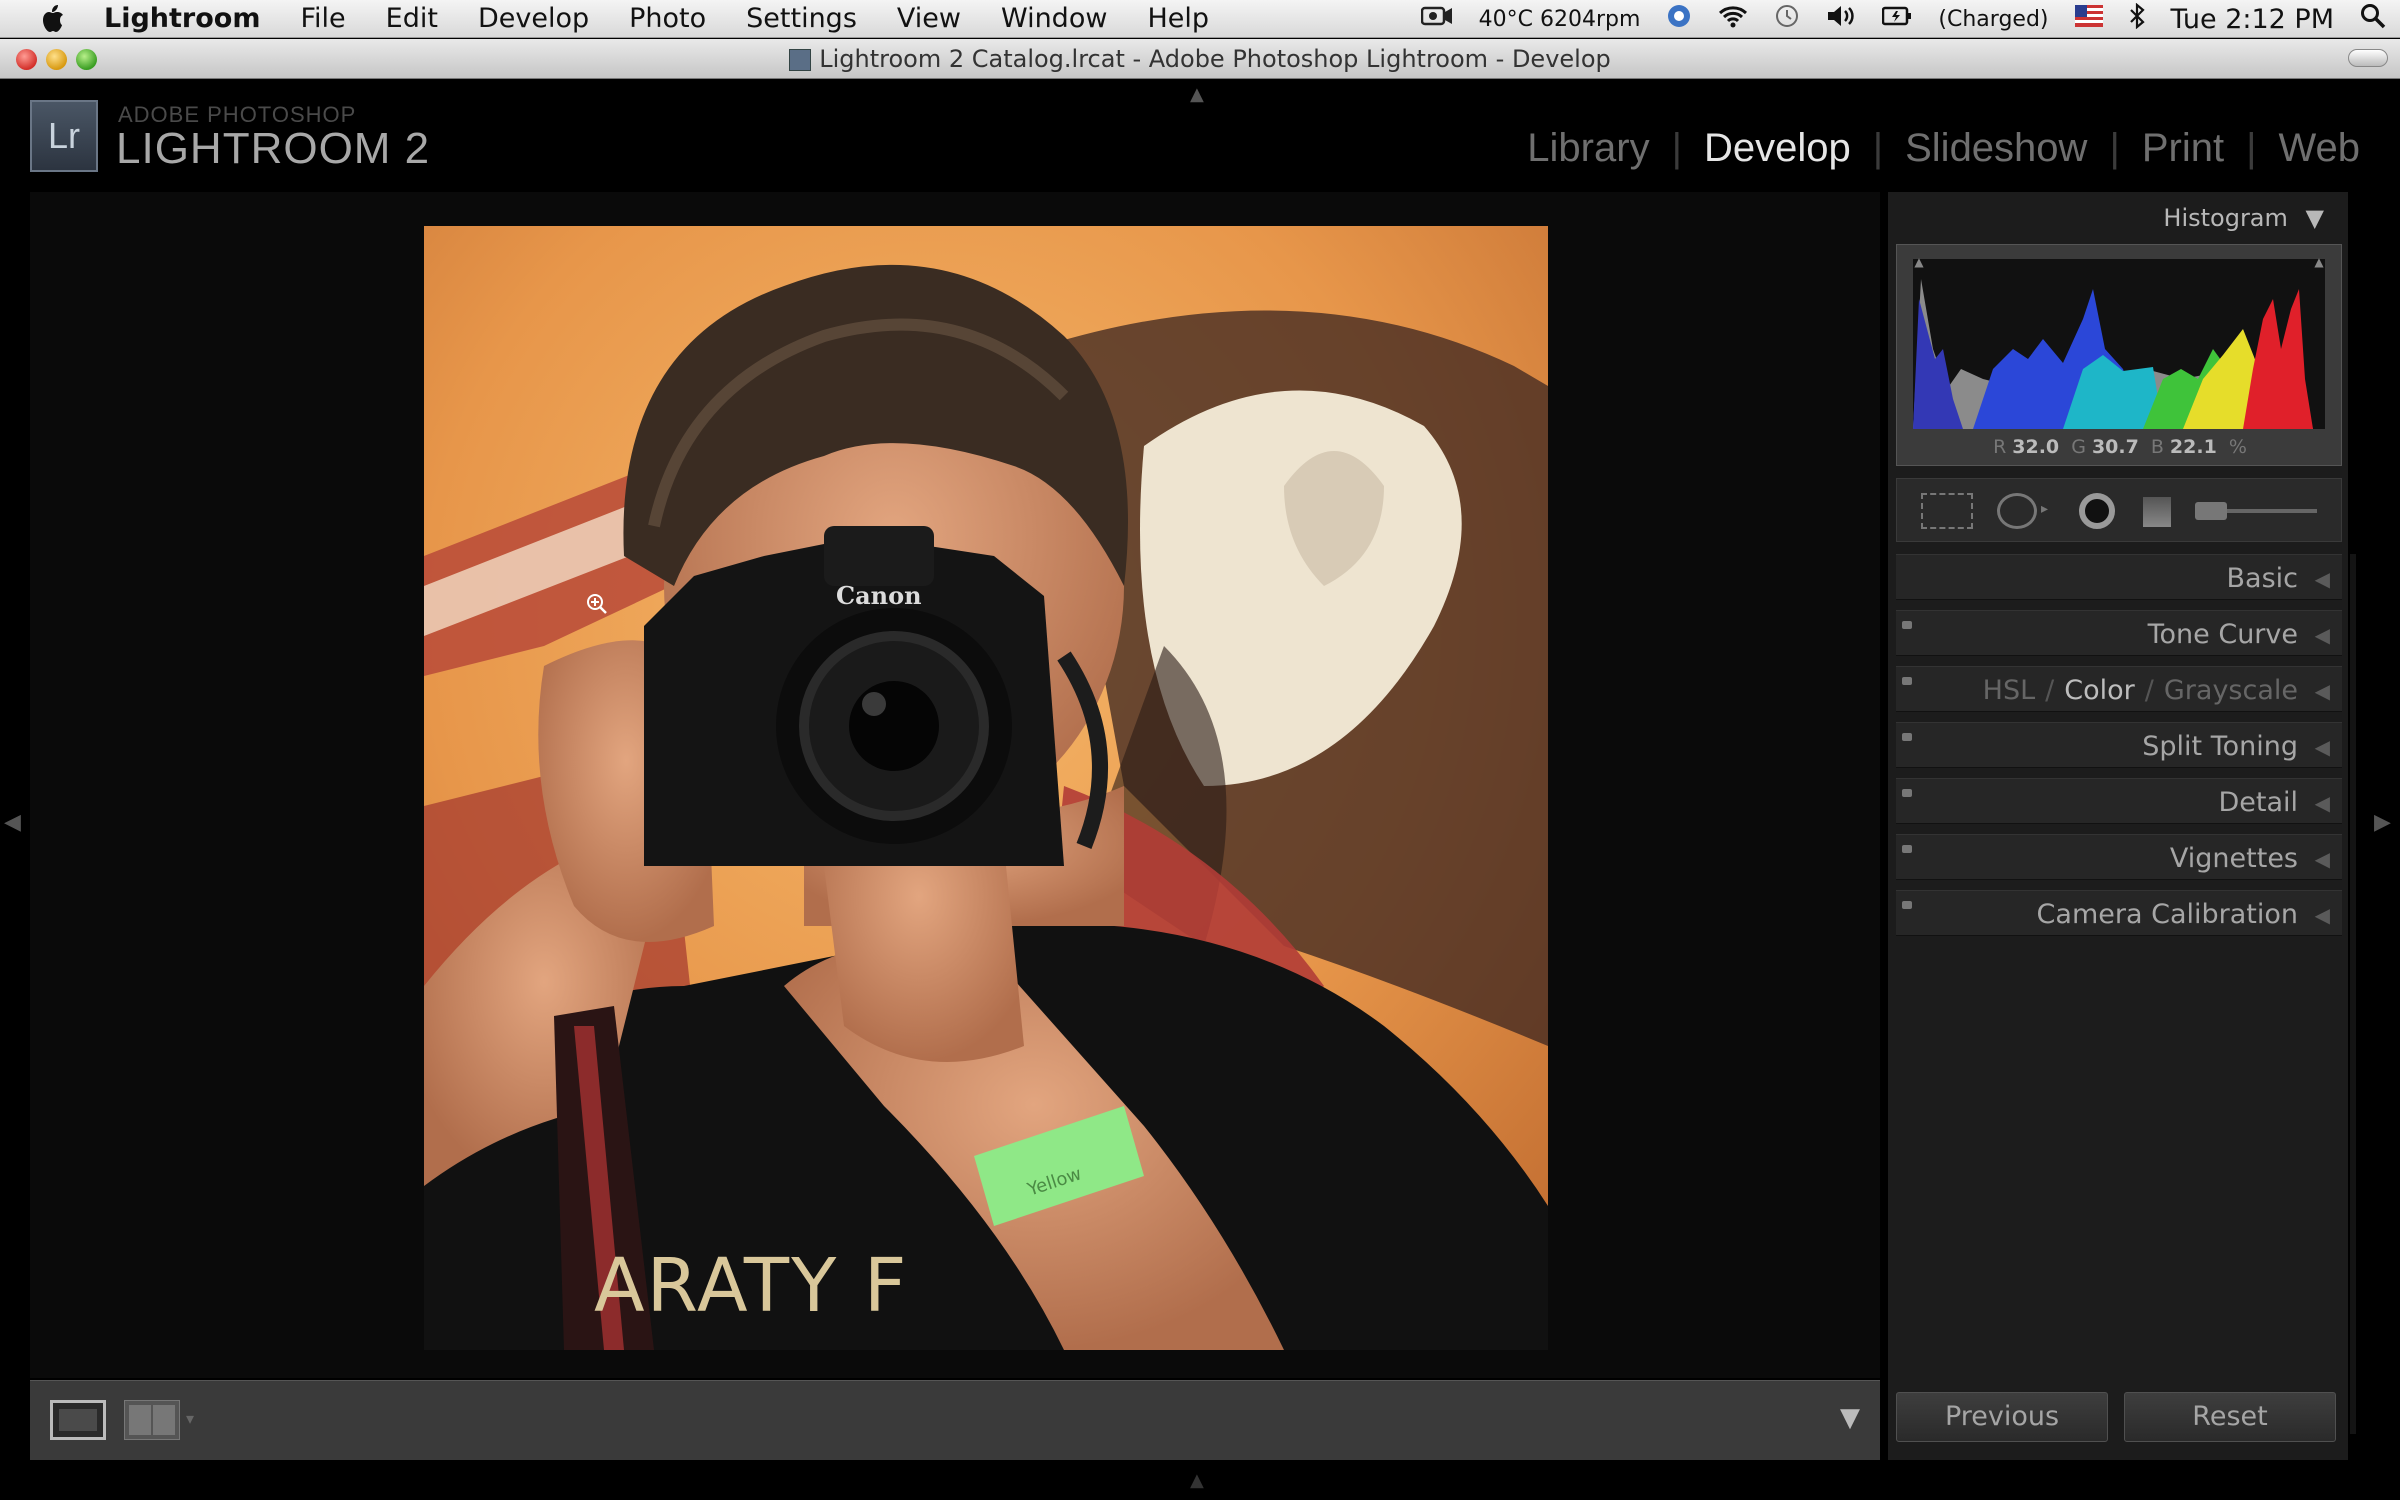 The image size is (2400, 1500). I want to click on window-minimize-button, so click(56, 59).